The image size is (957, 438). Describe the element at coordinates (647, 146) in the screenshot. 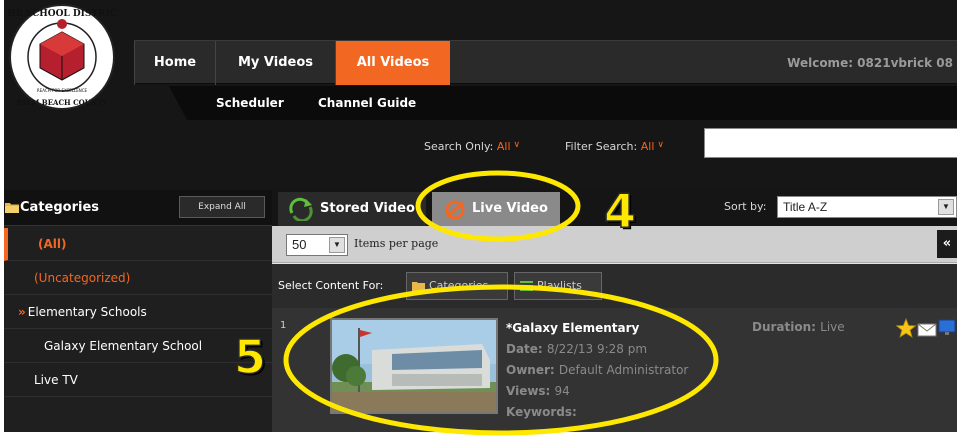

I see `filter-search-value: All` at that location.